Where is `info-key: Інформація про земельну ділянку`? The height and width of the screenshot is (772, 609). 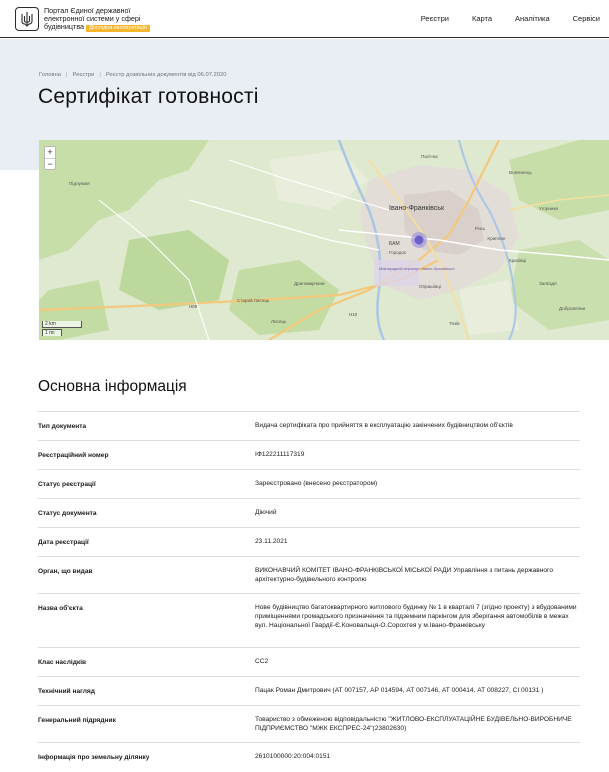
info-key: Інформація про земельну ділянку is located at coordinates (94, 757).